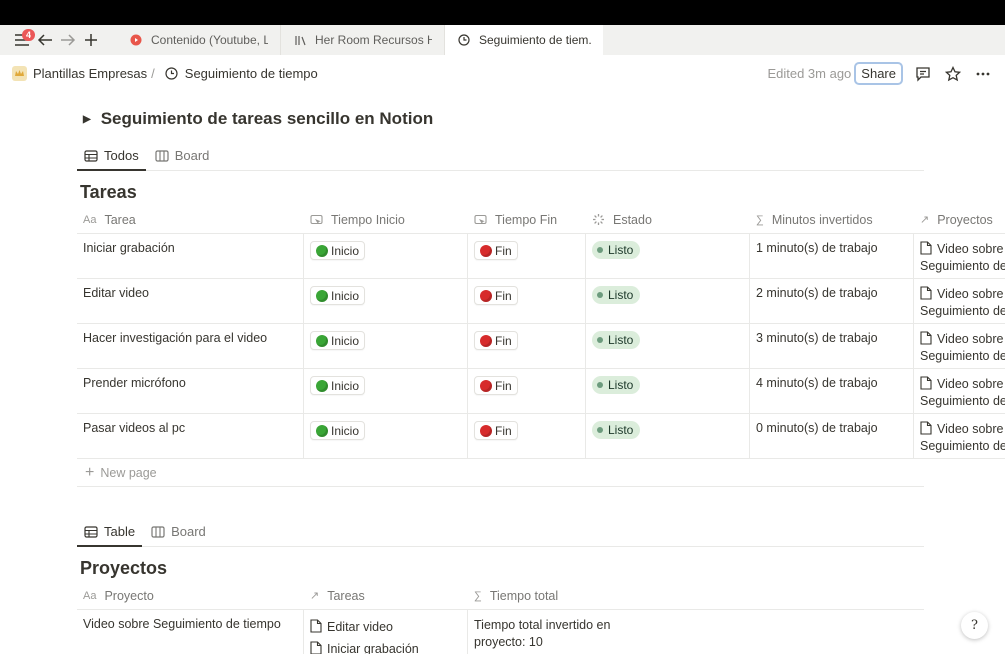 The height and width of the screenshot is (654, 1005). Describe the element at coordinates (923, 74) in the screenshot. I see `comments-button` at that location.